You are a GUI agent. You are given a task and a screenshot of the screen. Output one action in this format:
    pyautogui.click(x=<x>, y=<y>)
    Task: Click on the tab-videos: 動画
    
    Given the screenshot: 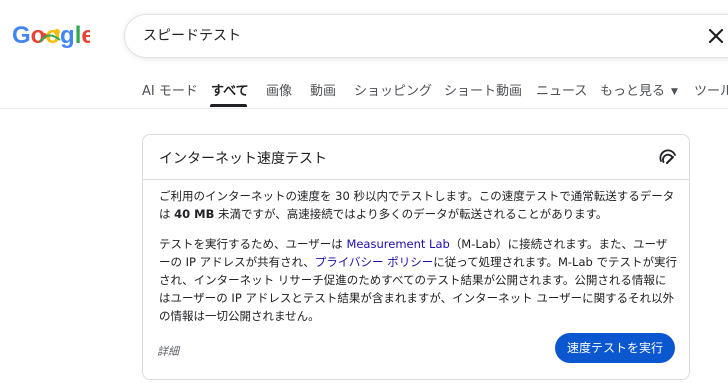 What is the action you would take?
    pyautogui.click(x=323, y=89)
    